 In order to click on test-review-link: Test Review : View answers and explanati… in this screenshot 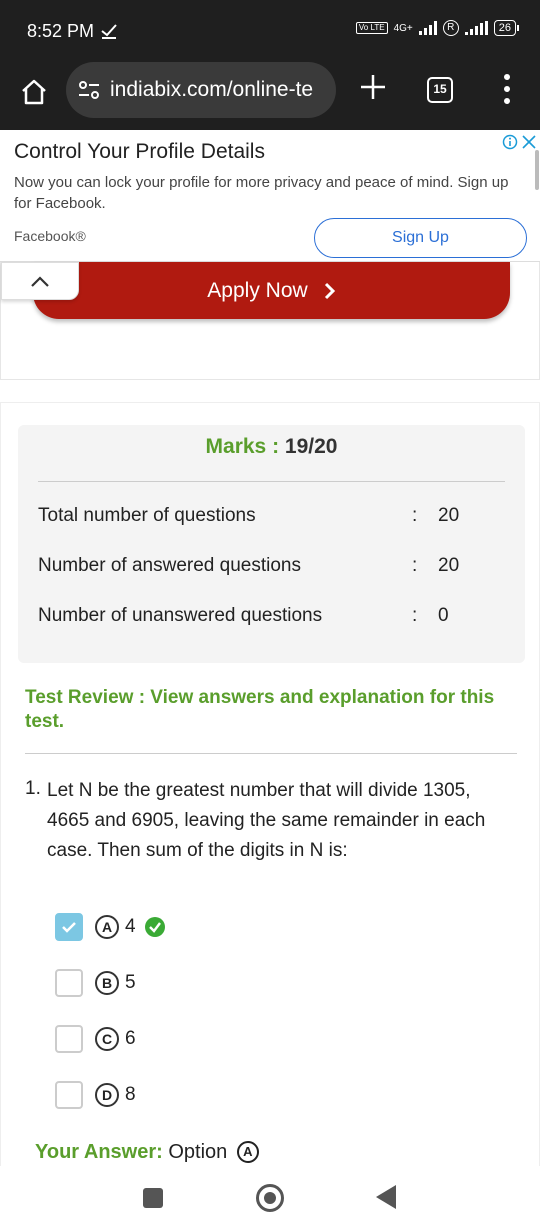, I will do `click(265, 710)`.